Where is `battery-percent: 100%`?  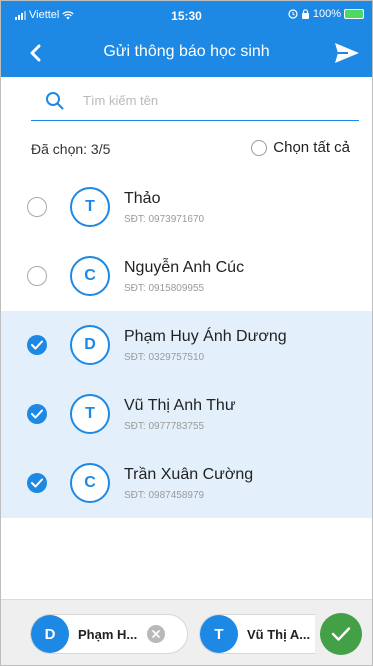
battery-percent: 100% is located at coordinates (326, 14).